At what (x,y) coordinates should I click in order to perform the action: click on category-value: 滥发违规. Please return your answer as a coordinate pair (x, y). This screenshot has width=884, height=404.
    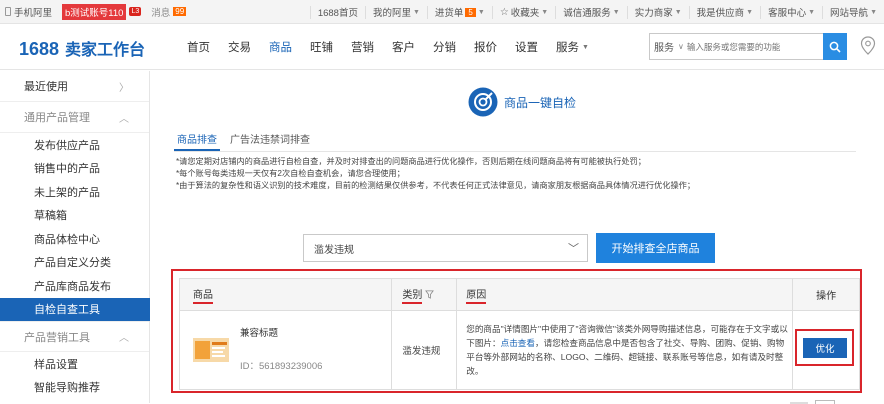
    Looking at the image, I should click on (421, 351).